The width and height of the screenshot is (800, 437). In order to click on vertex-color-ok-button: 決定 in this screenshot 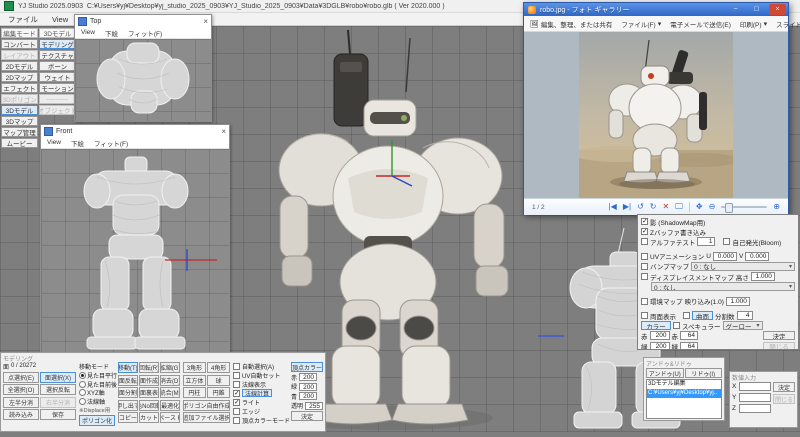, I will do `click(306, 416)`.